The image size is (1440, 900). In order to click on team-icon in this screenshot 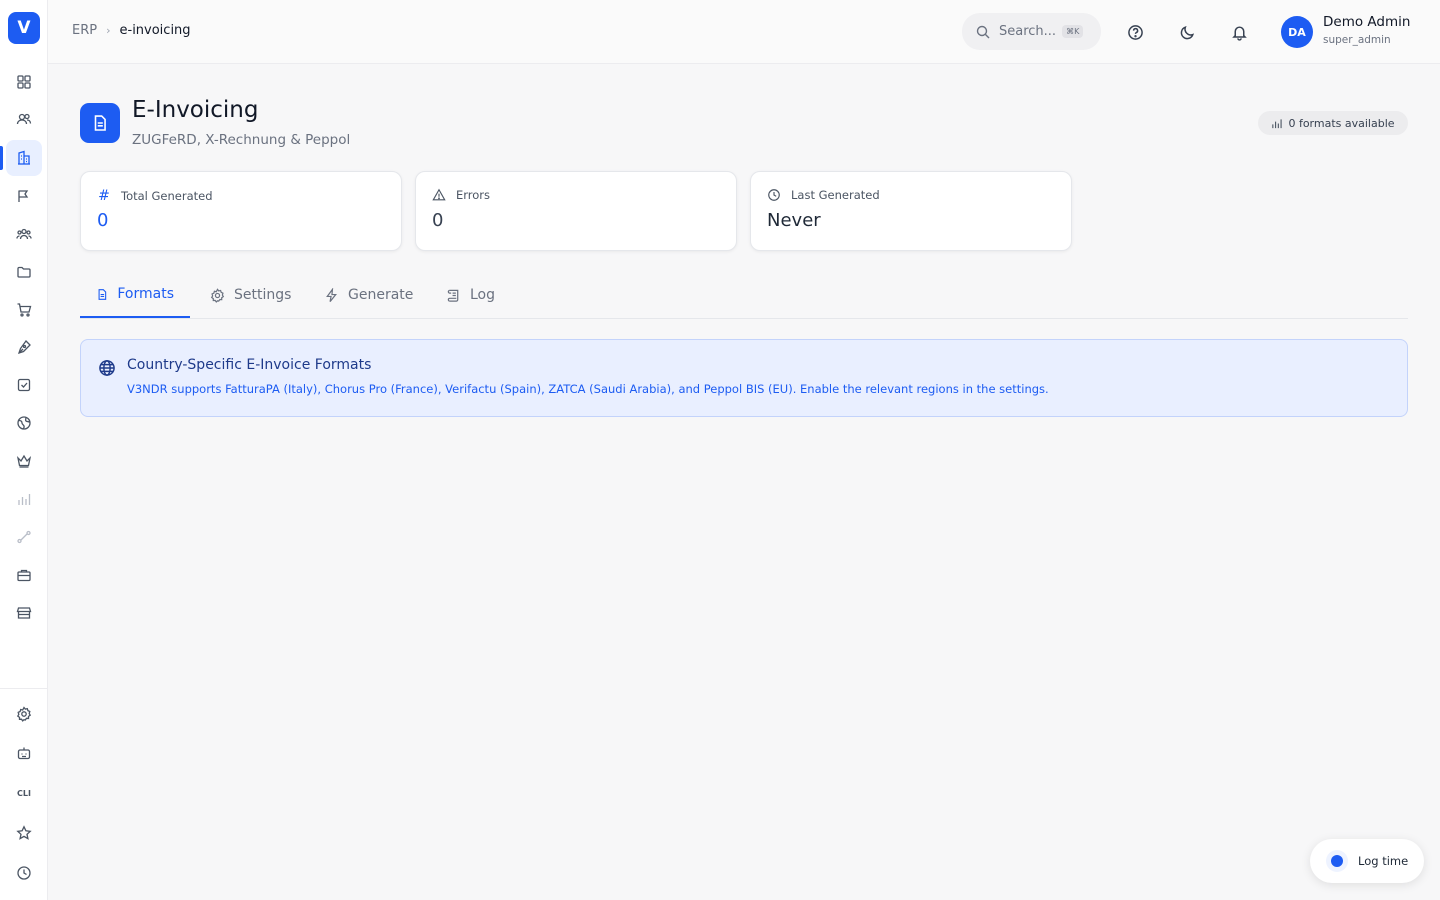, I will do `click(24, 234)`.